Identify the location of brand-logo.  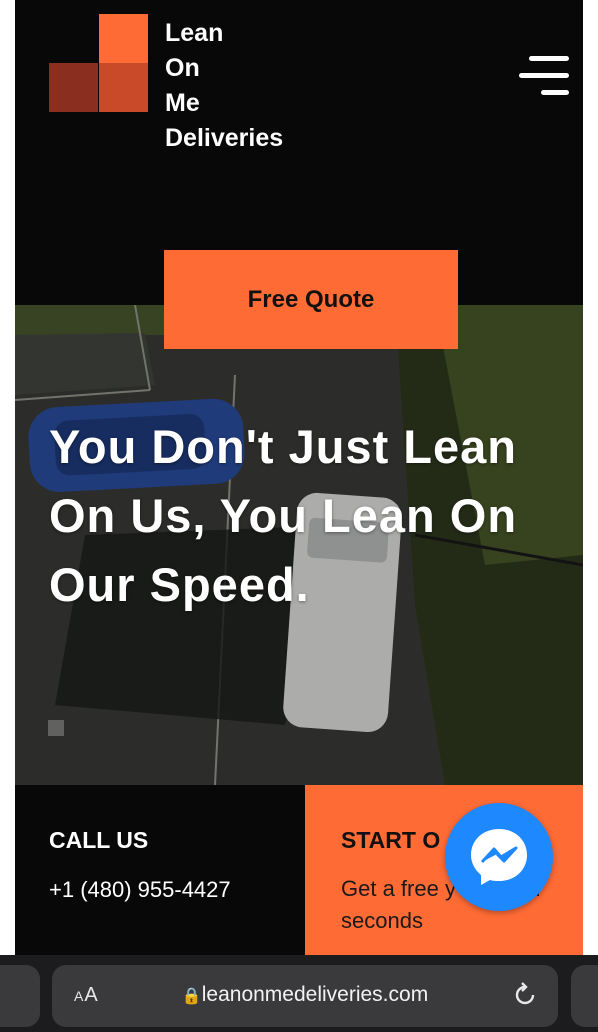
(99, 63).